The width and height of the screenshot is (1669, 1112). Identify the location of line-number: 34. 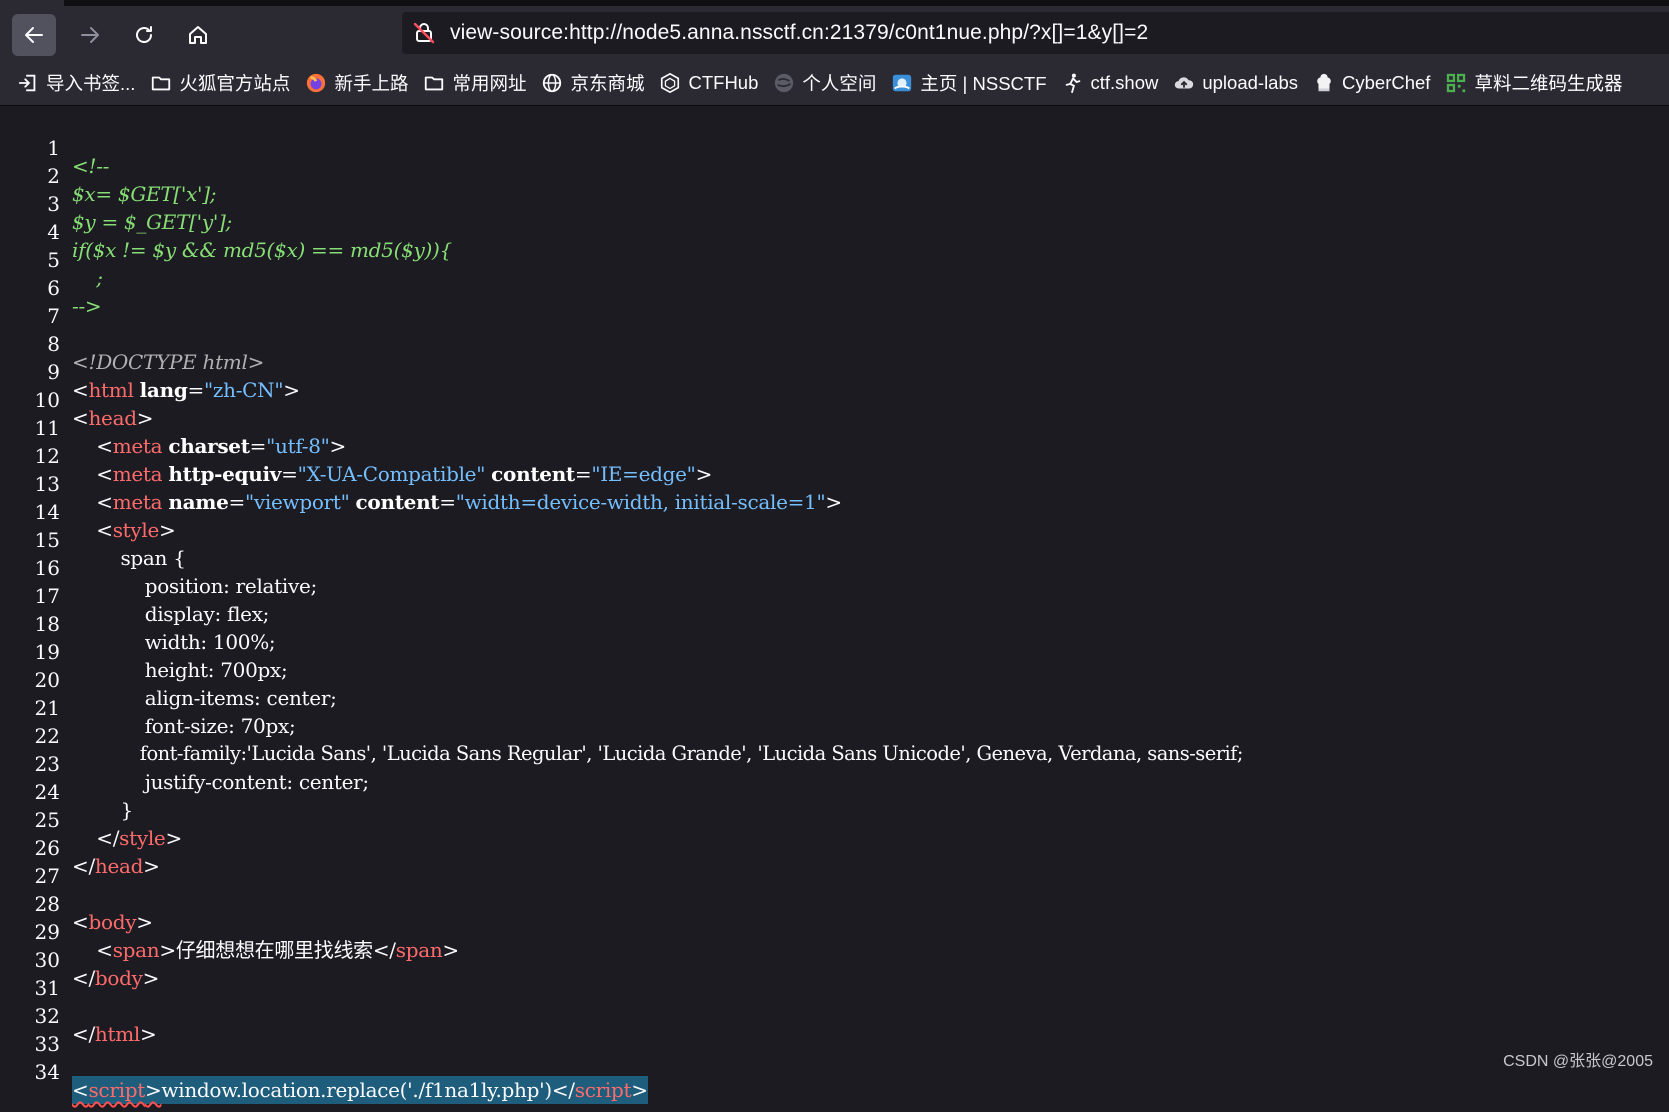
(47, 1072).